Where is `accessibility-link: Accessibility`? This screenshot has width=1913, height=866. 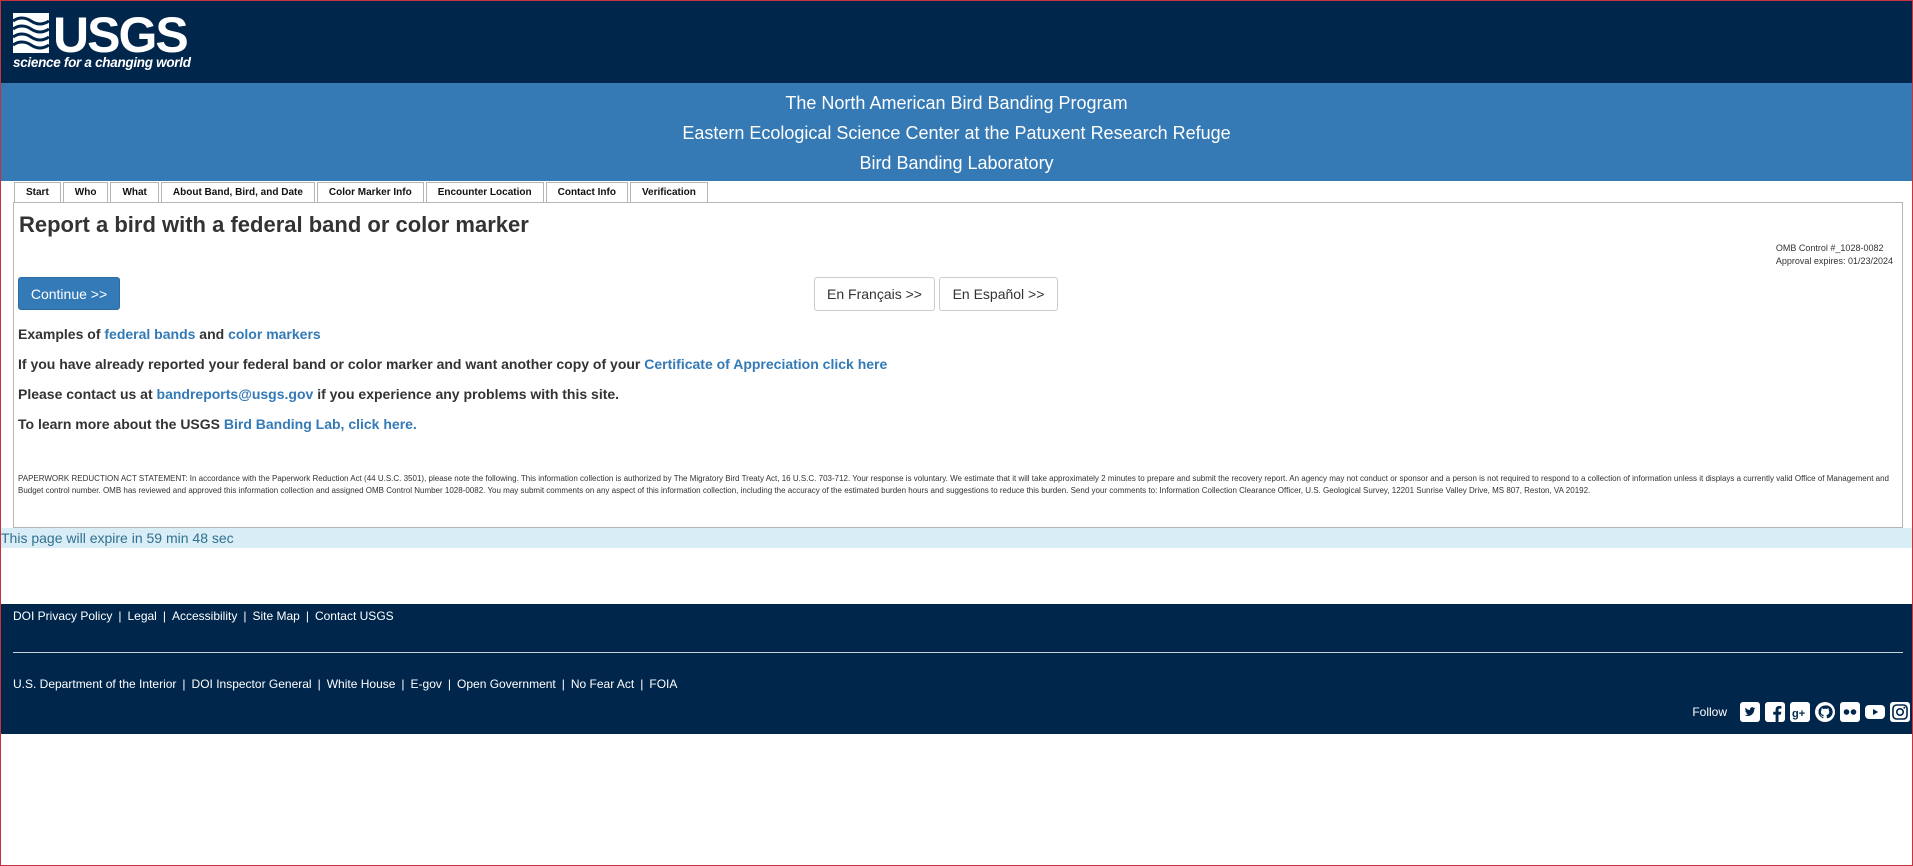
accessibility-link: Accessibility is located at coordinates (204, 616).